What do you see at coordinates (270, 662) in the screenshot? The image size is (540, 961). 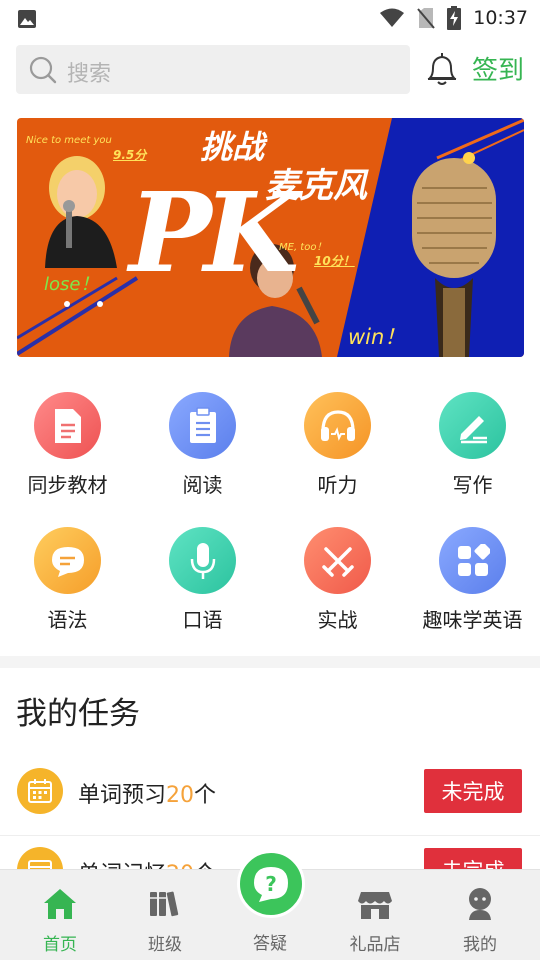 I see `section-divider` at bounding box center [270, 662].